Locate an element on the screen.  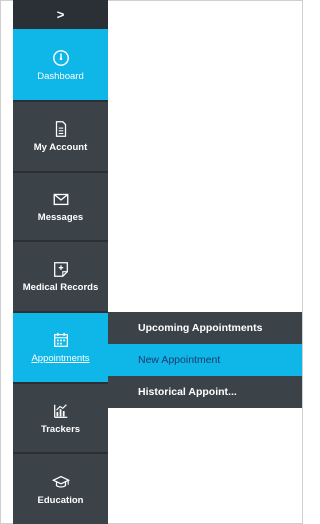
sidebar-item-my-account: My Account is located at coordinates (60, 135).